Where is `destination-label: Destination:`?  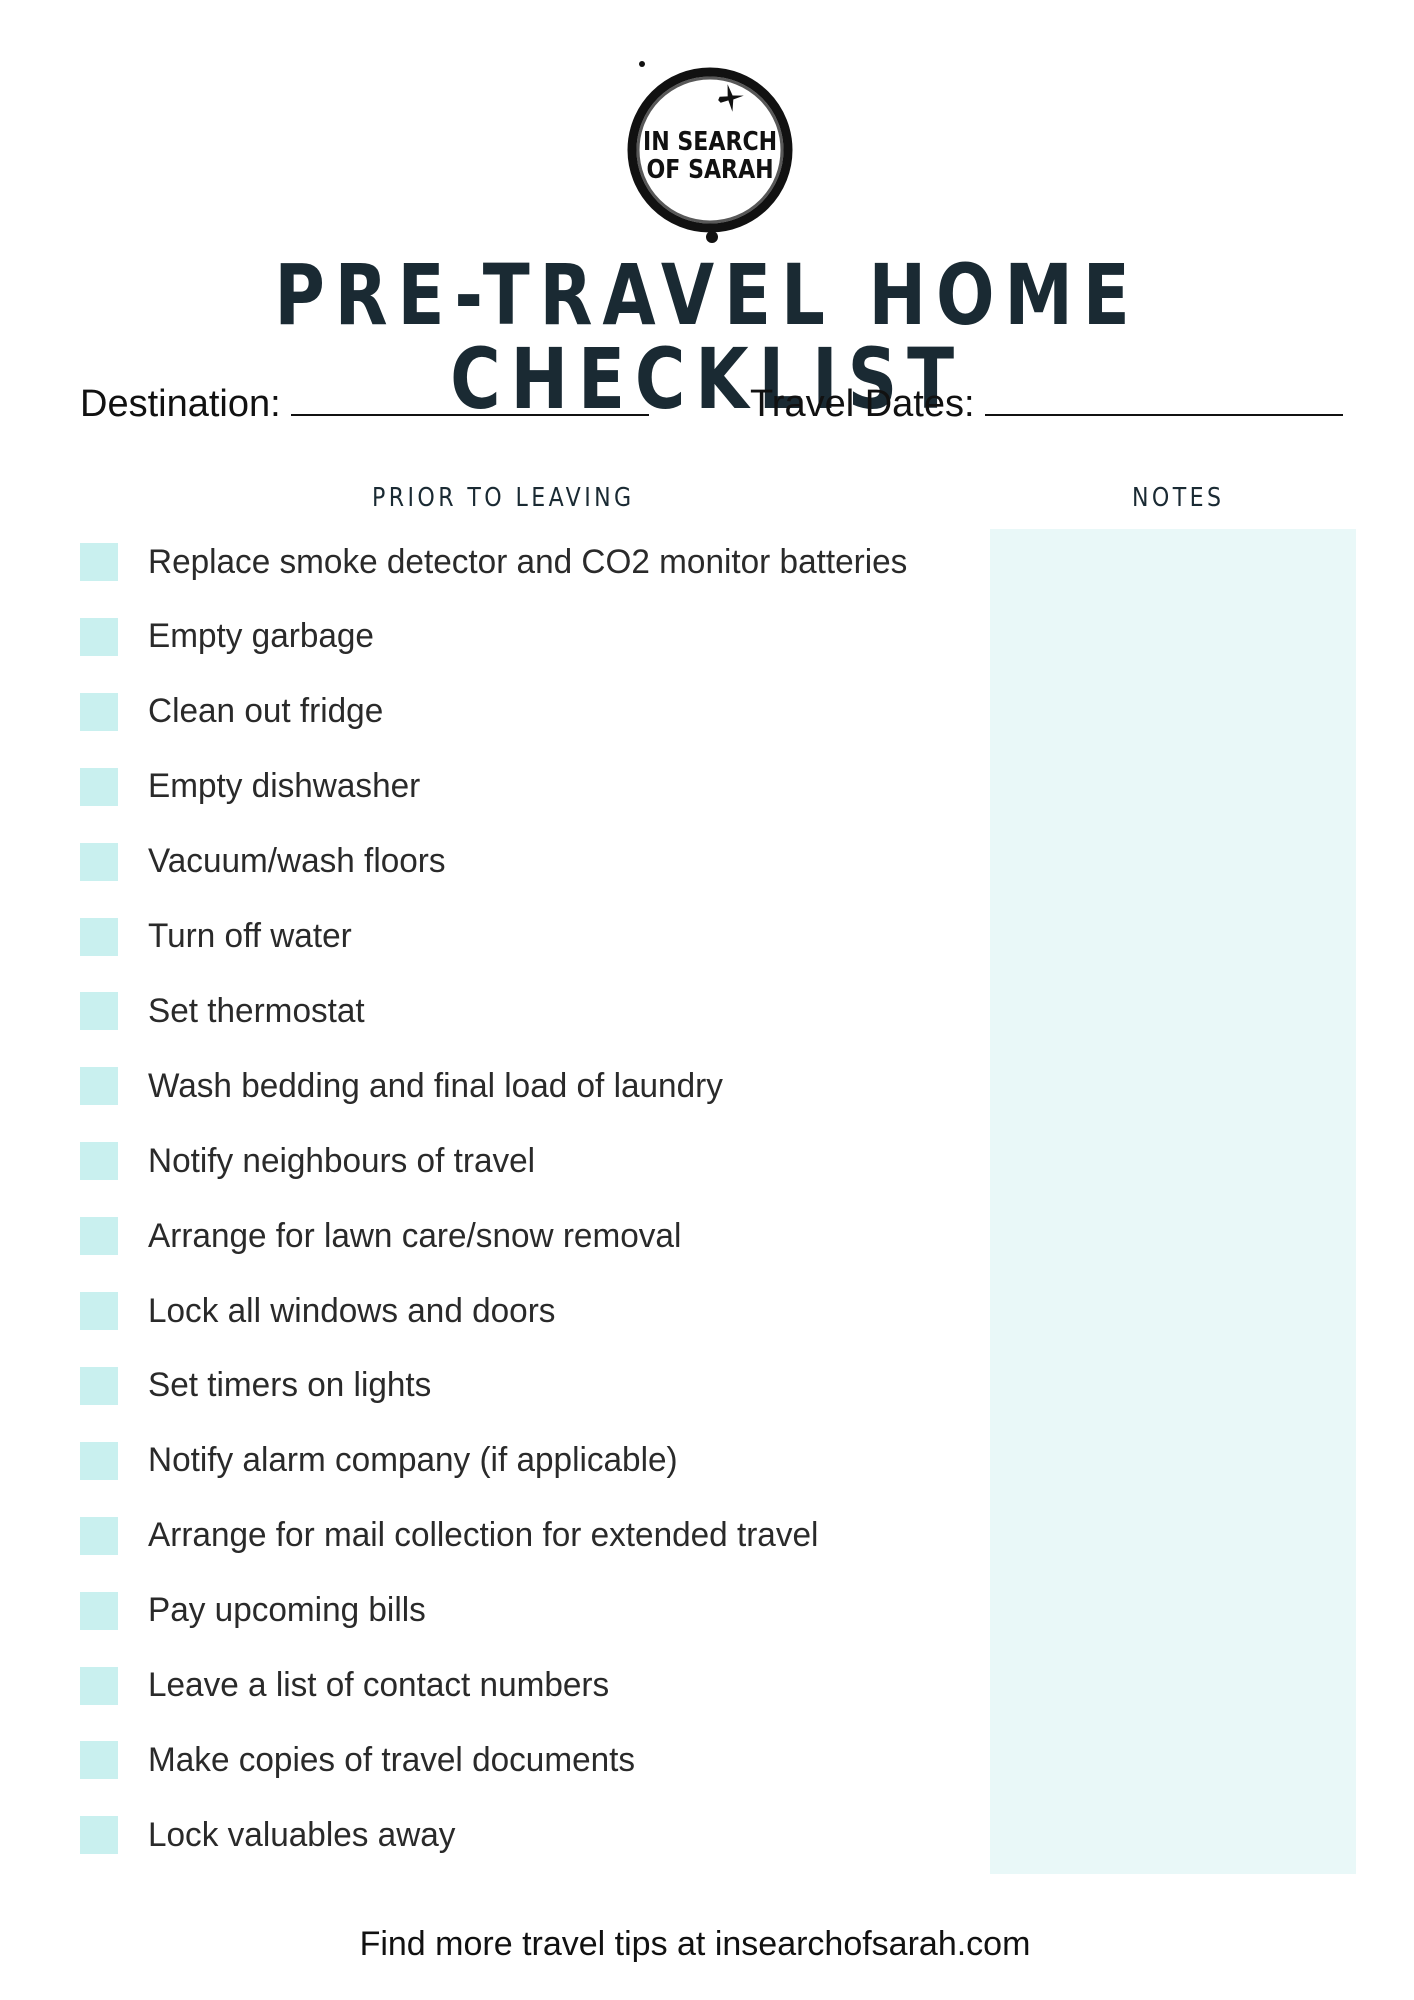 destination-label: Destination: is located at coordinates (180, 404).